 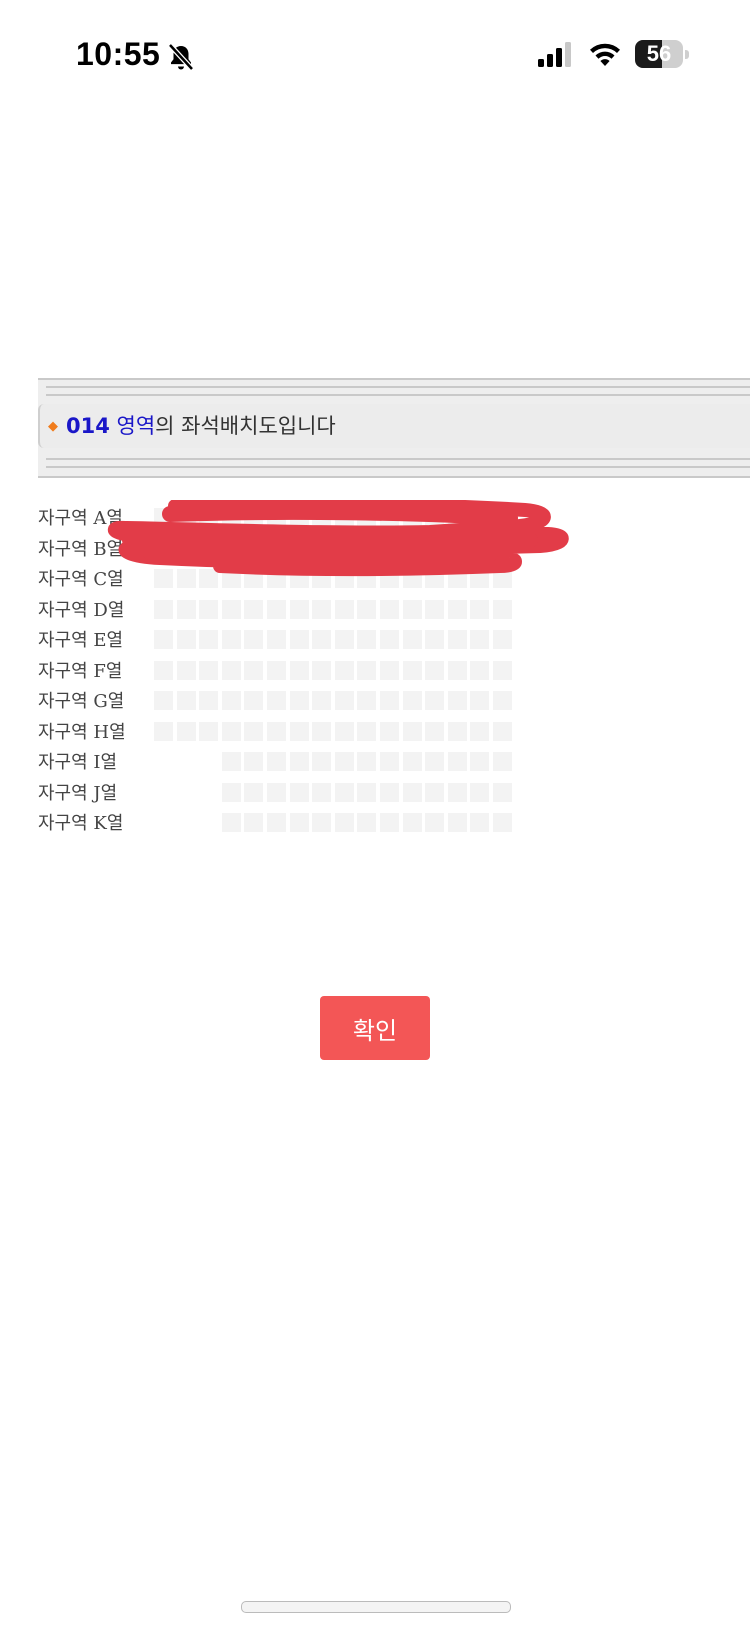 What do you see at coordinates (376, 1607) in the screenshot?
I see `home-indicator` at bounding box center [376, 1607].